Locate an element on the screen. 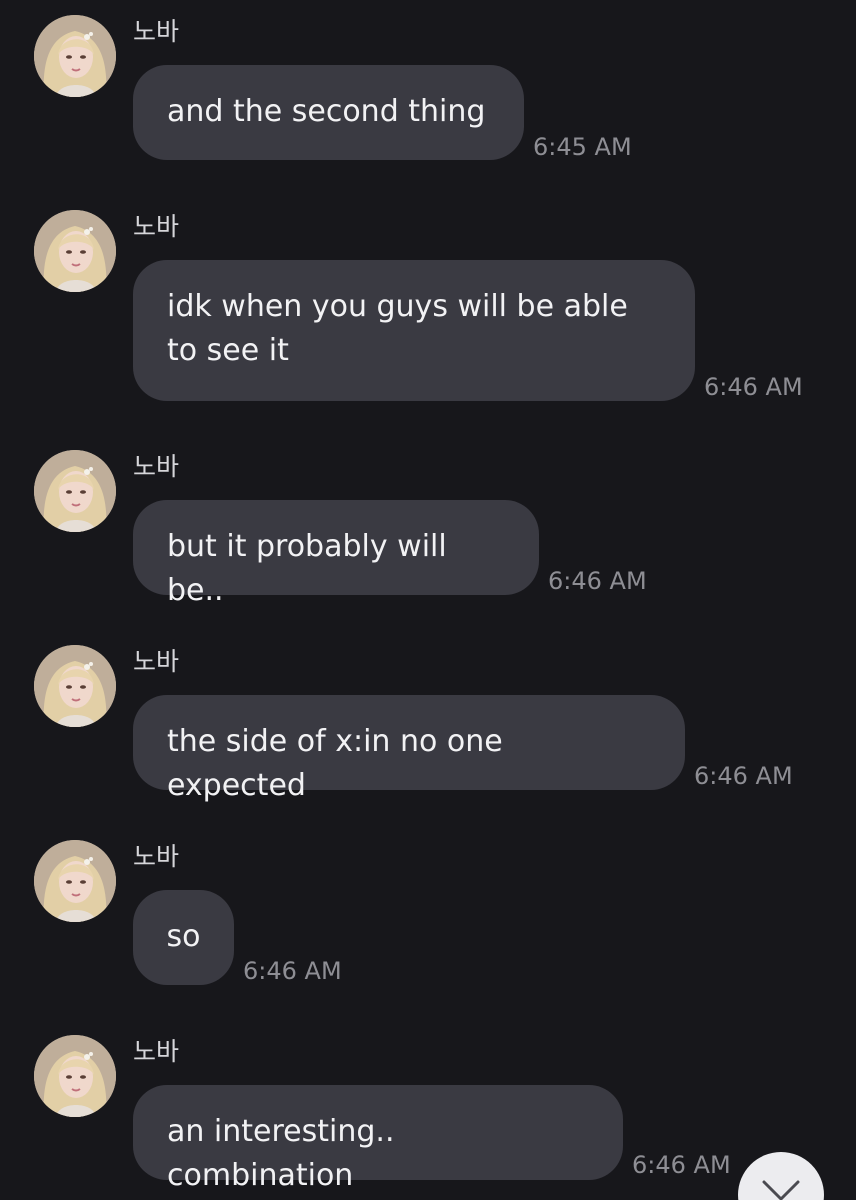 The image size is (856, 1200). chevron-down-icon is located at coordinates (781, 1190).